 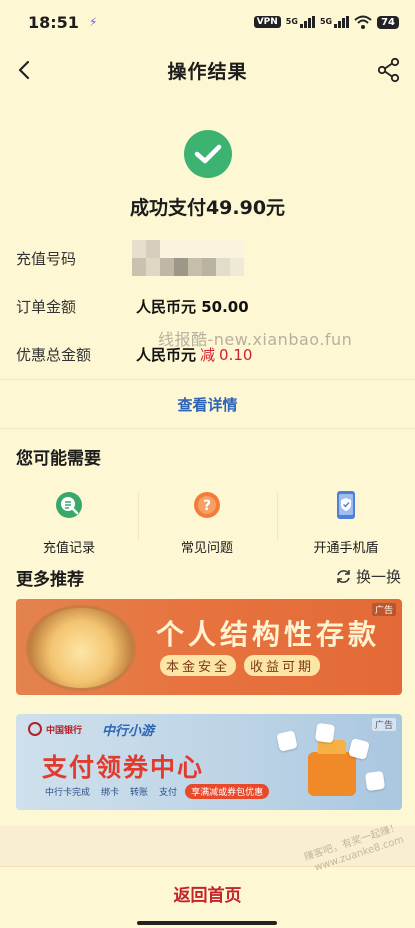 What do you see at coordinates (388, 22) in the screenshot?
I see `battery-icon: 74` at bounding box center [388, 22].